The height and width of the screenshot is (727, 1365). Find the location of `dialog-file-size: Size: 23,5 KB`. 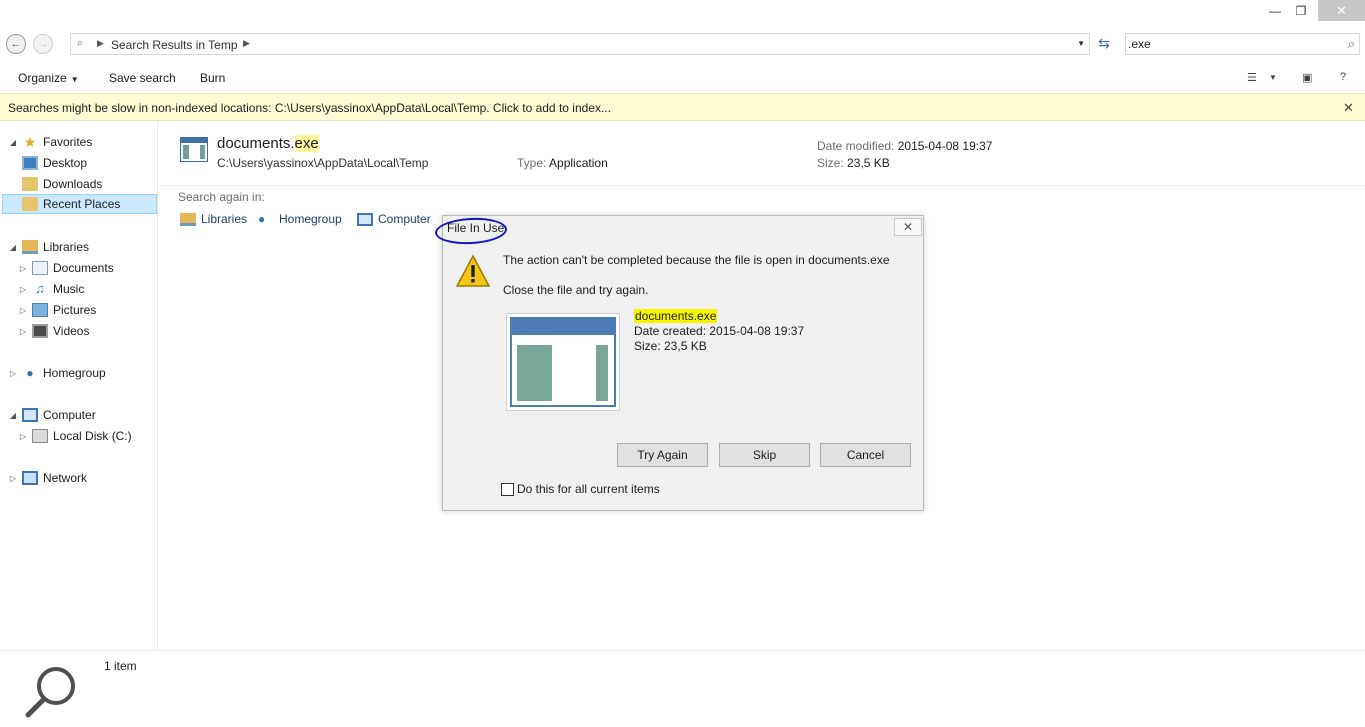

dialog-file-size: Size: 23,5 KB is located at coordinates (670, 346).